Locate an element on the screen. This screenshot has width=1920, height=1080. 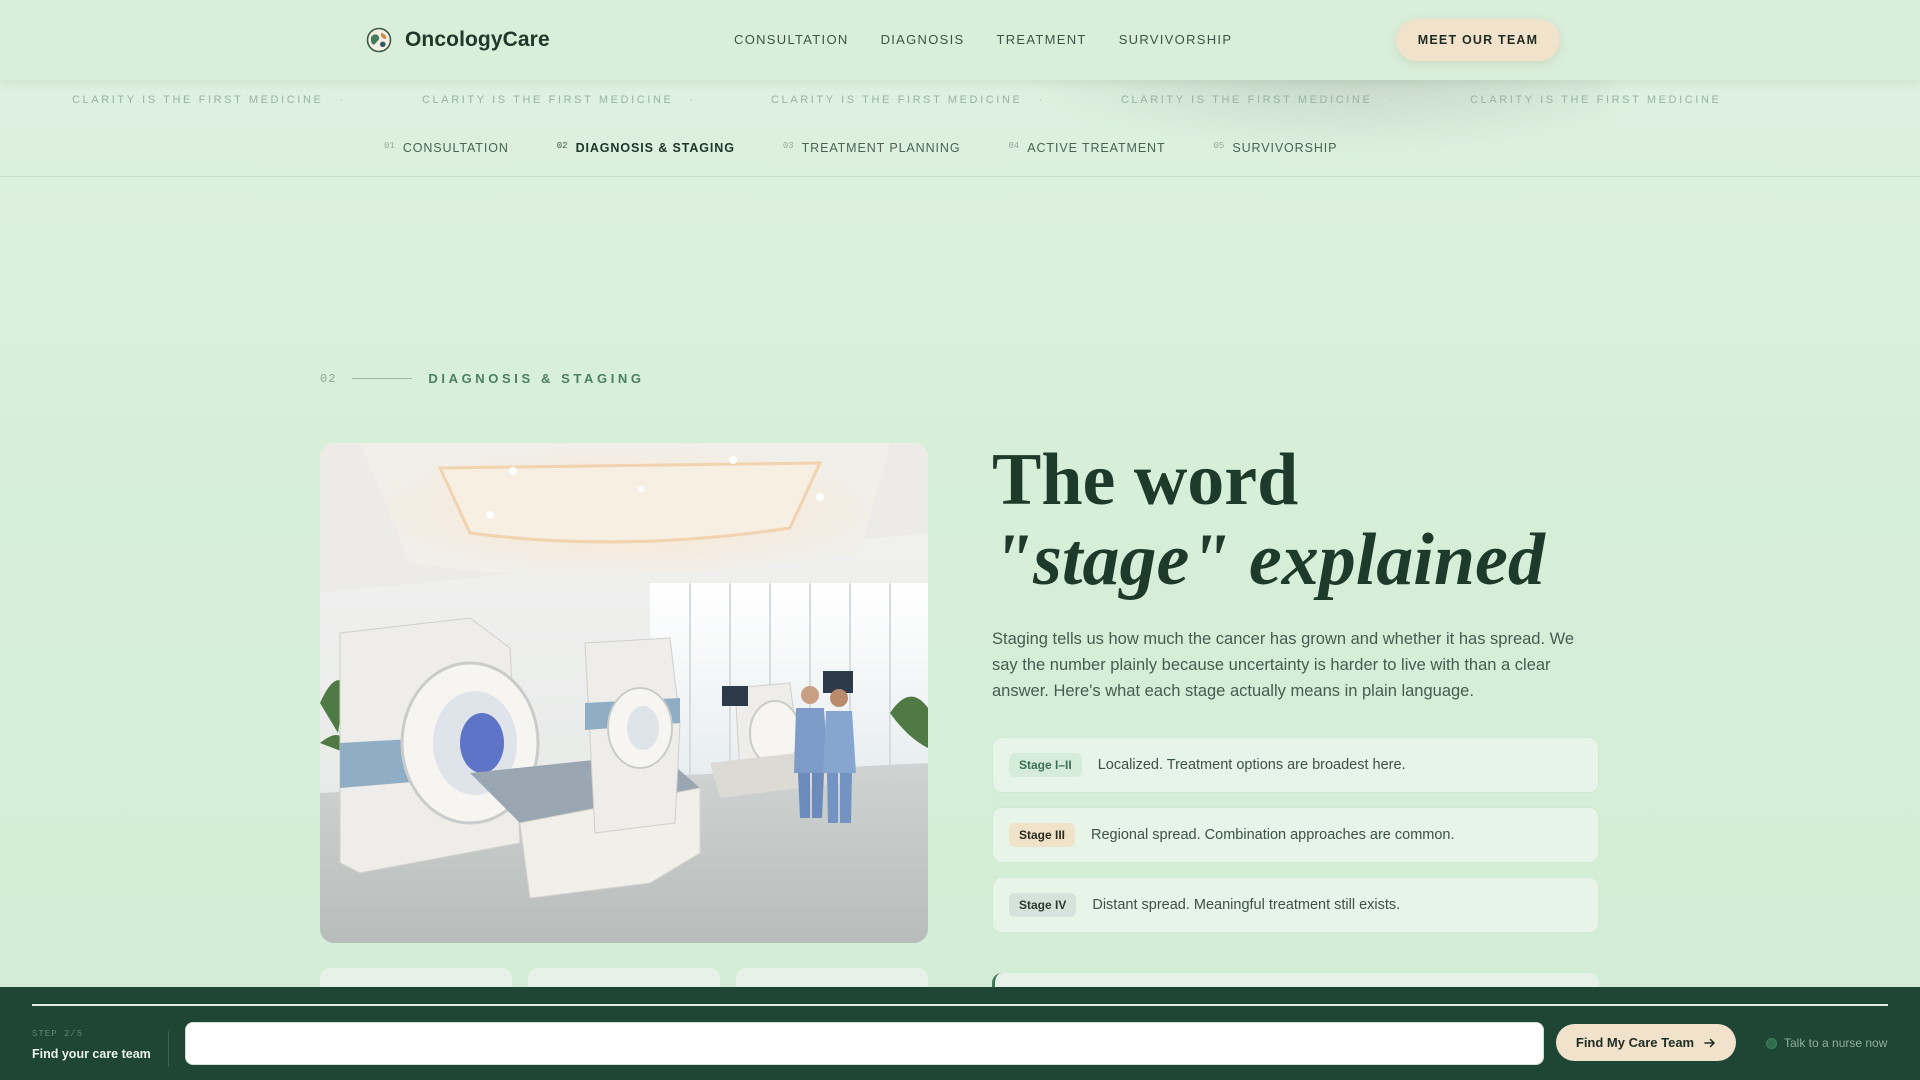
finder-title: Find your care team is located at coordinates (91, 1054).